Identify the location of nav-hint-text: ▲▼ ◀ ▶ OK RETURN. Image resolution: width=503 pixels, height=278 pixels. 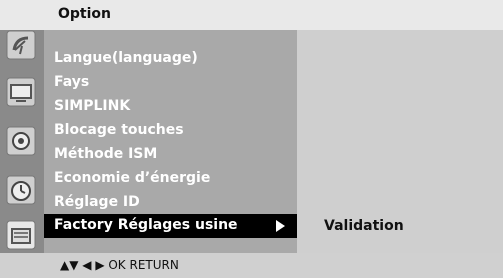
(119, 265).